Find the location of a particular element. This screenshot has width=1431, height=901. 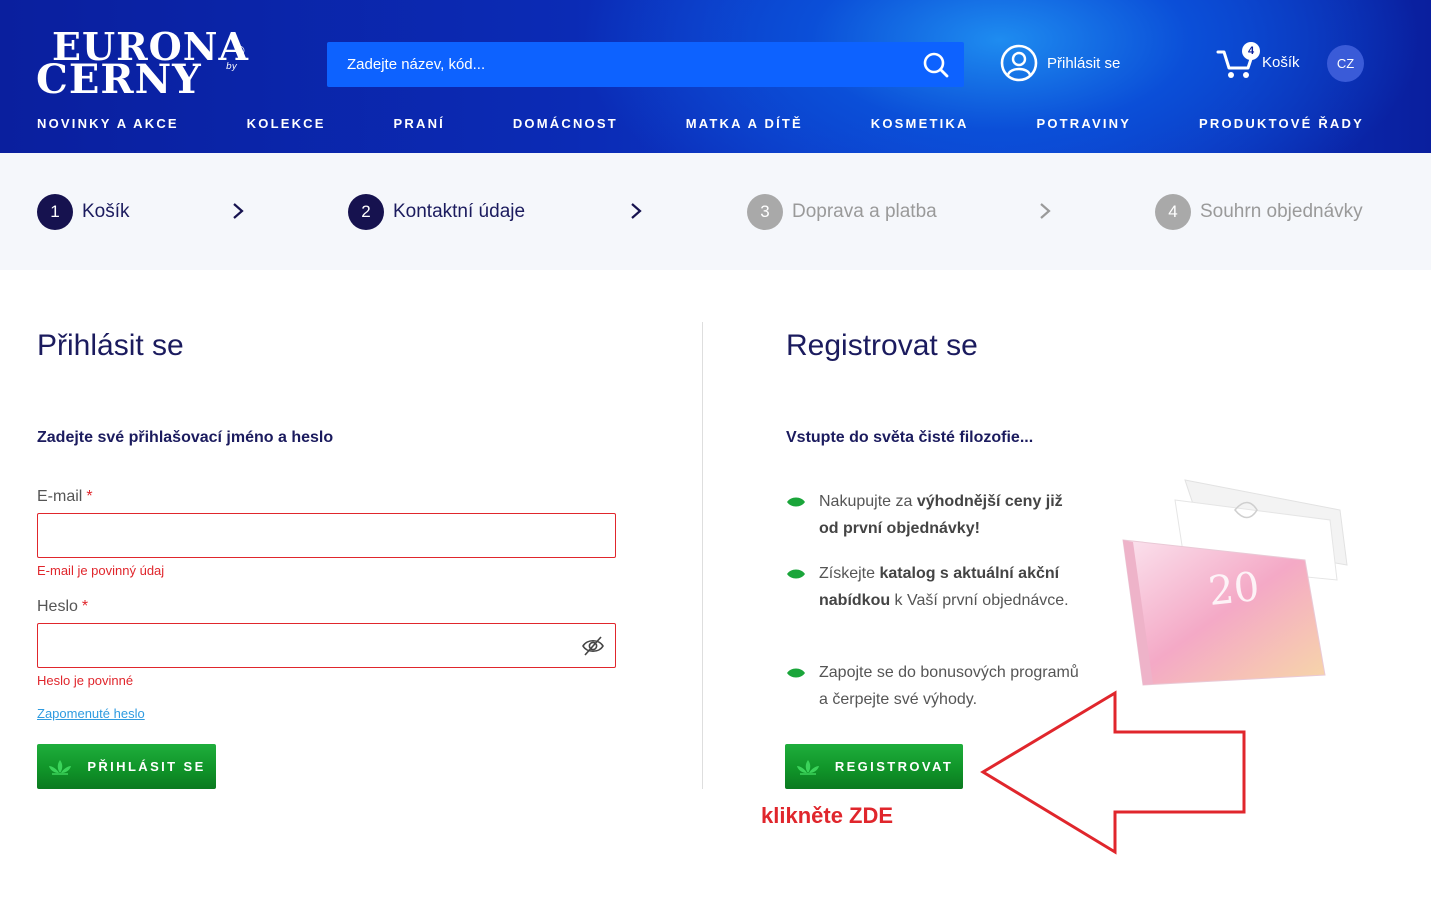

step-summary: 4 Souhrn objednávky is located at coordinates (1259, 212).